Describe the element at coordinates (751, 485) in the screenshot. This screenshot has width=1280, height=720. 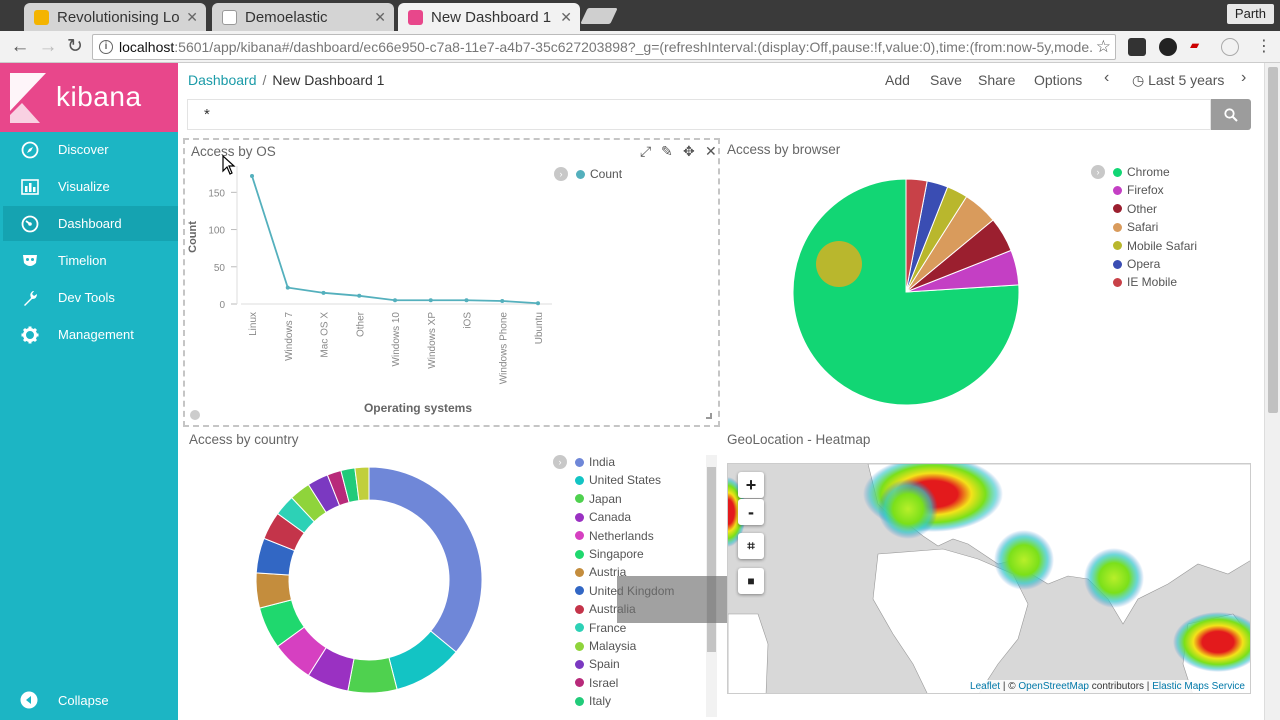
I see `zoom-in-button: +` at that location.